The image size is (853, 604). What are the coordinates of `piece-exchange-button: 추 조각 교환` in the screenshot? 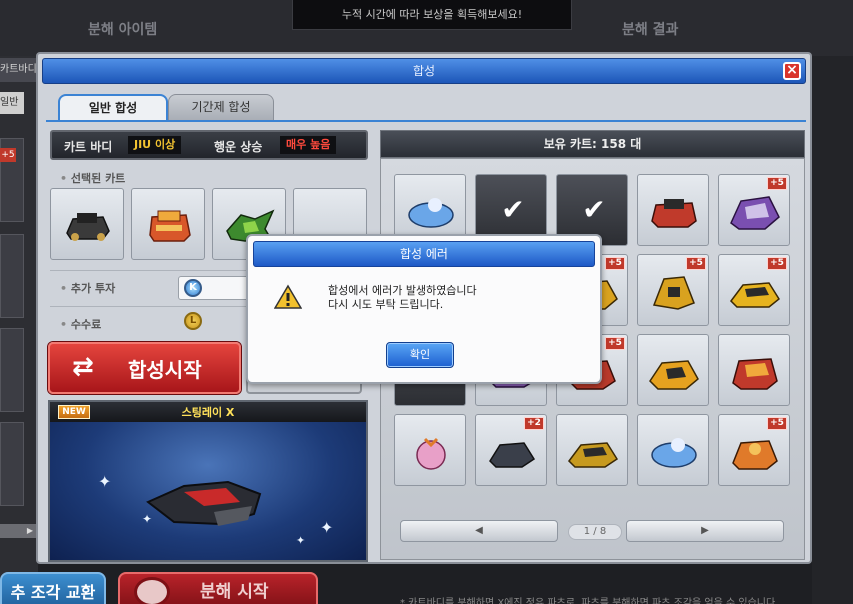 It's located at (53, 588).